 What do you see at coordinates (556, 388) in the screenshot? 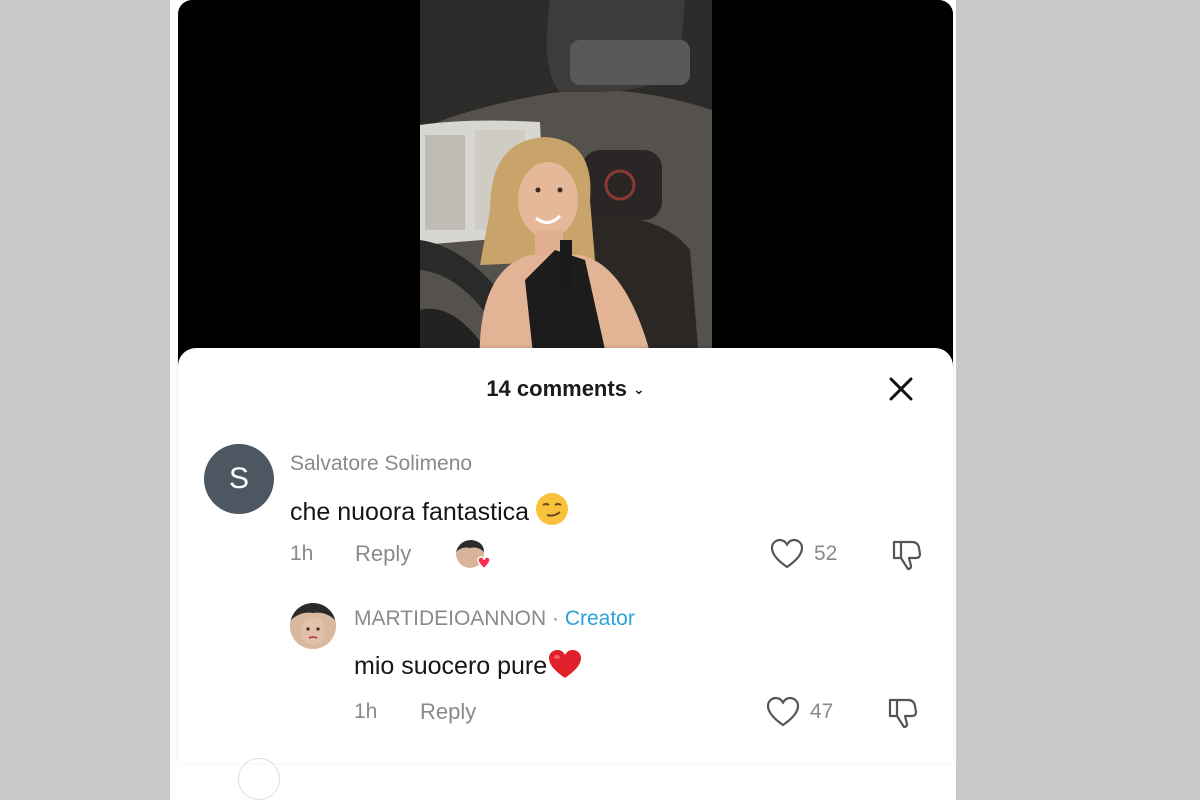
I see `comments-count: 14 comments` at bounding box center [556, 388].